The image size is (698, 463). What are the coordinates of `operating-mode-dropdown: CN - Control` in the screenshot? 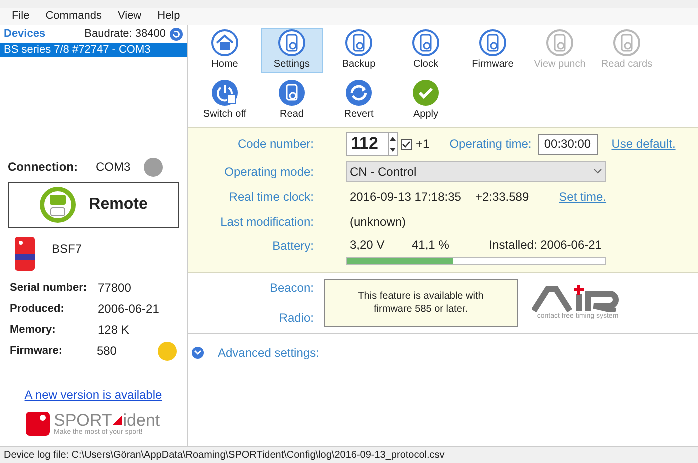 It's located at (476, 171).